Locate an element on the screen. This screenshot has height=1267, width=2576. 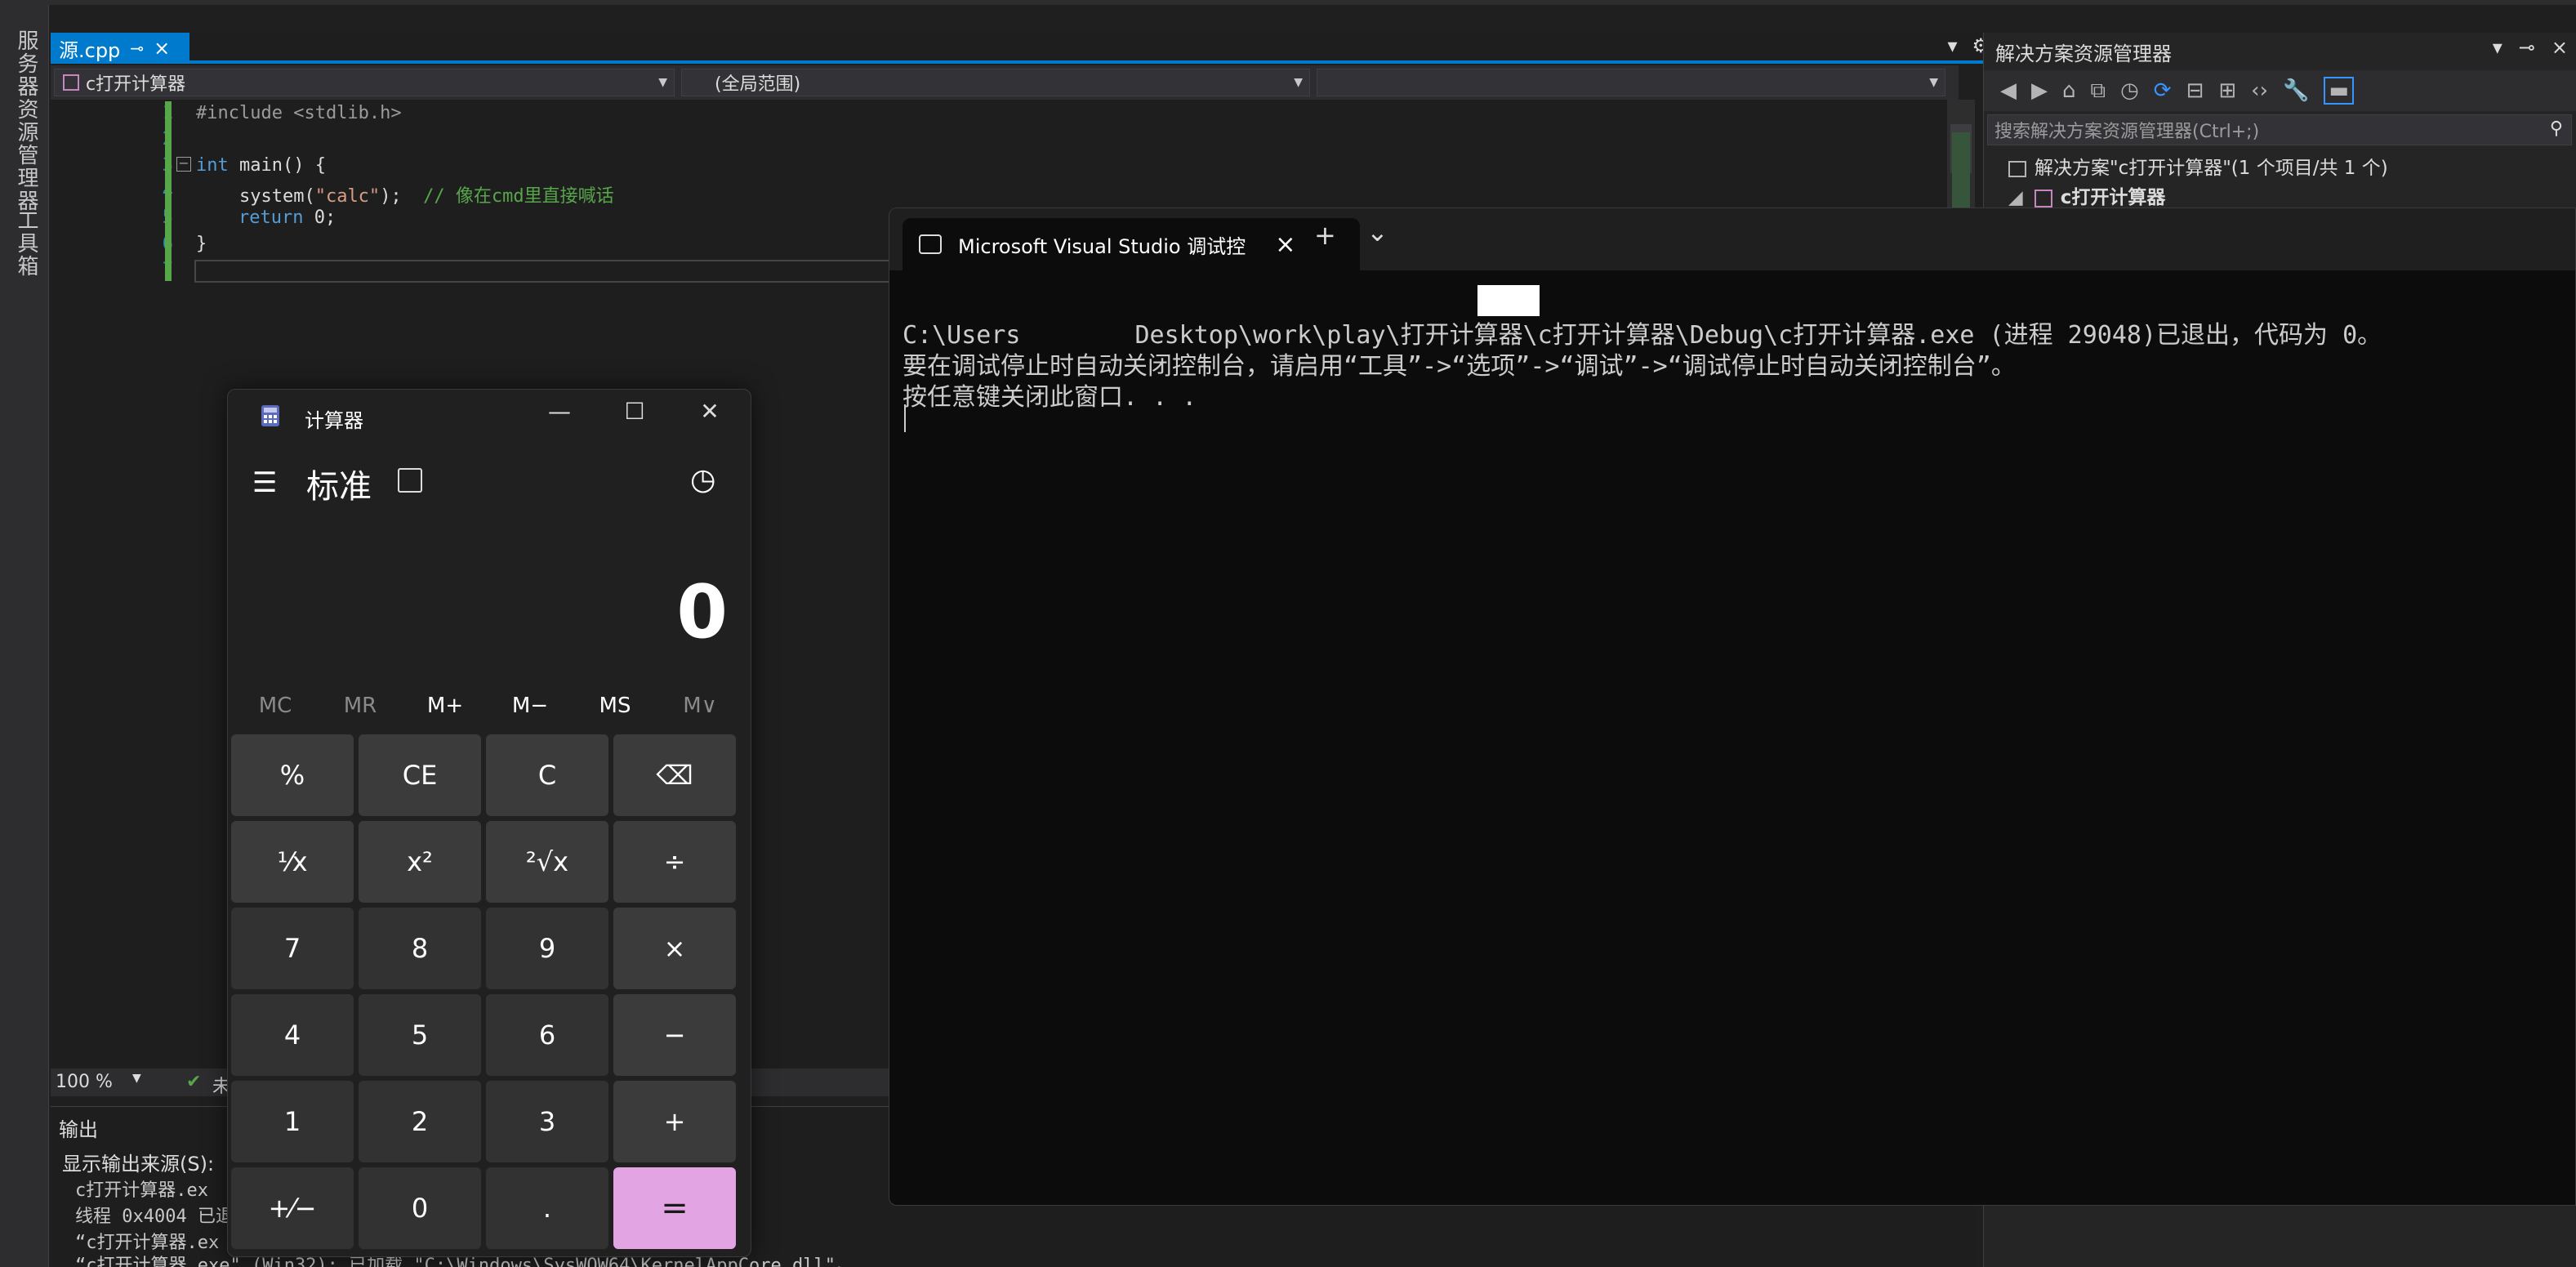
hamburger-menu-icon: ☰ is located at coordinates (264, 482).